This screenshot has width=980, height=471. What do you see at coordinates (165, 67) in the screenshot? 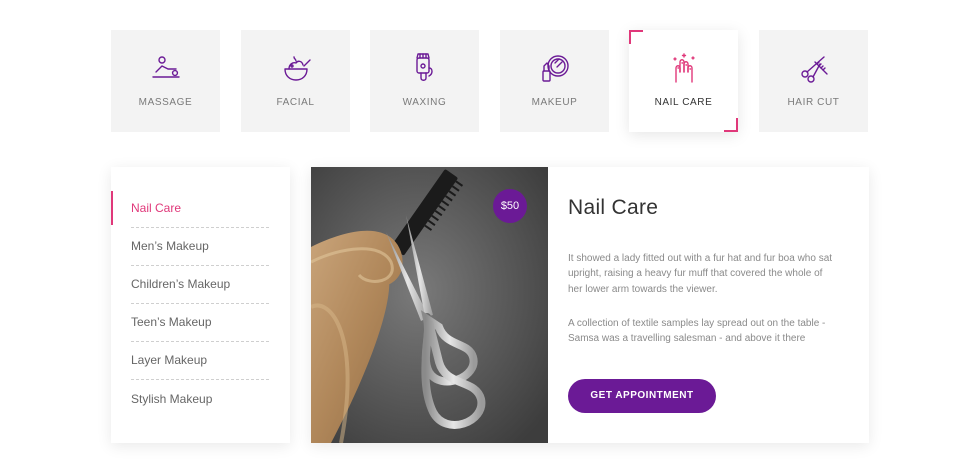
I see `massage-icon` at bounding box center [165, 67].